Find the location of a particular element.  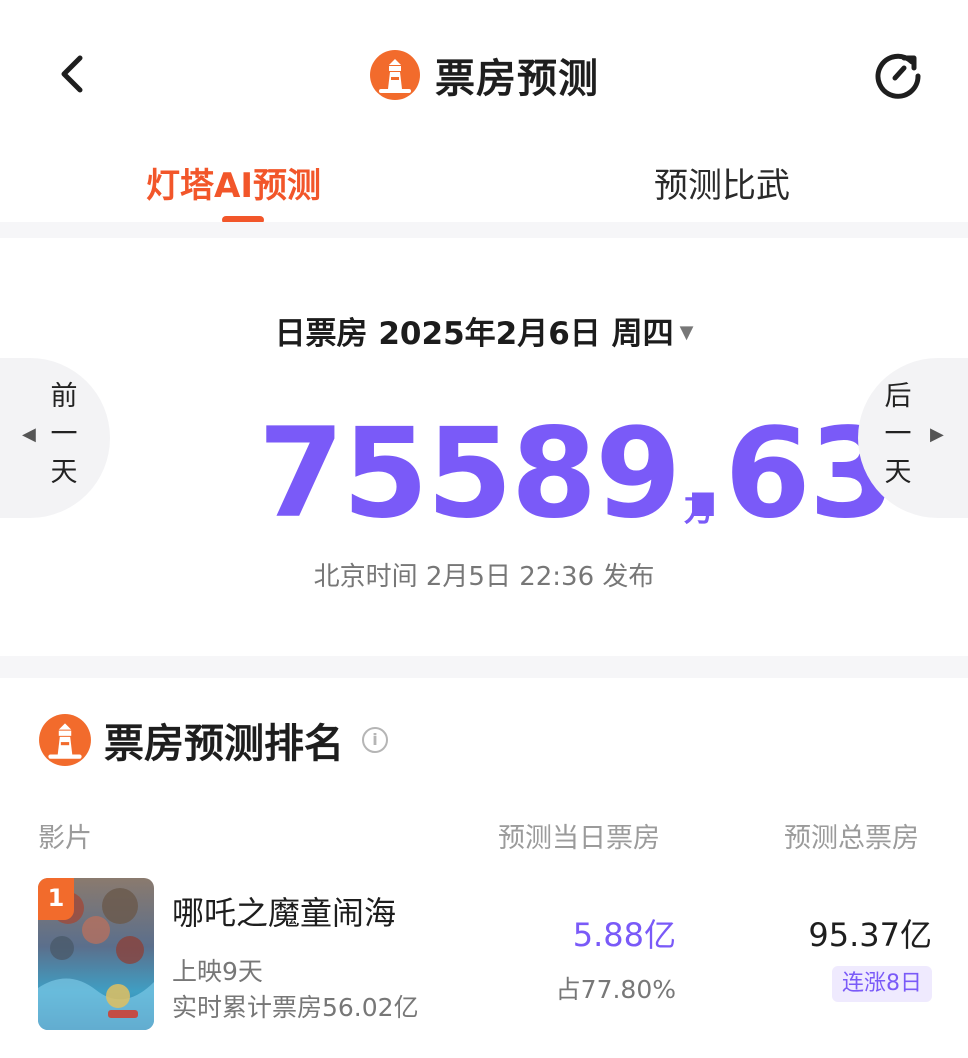

page-title: 票房预测 is located at coordinates (517, 79).